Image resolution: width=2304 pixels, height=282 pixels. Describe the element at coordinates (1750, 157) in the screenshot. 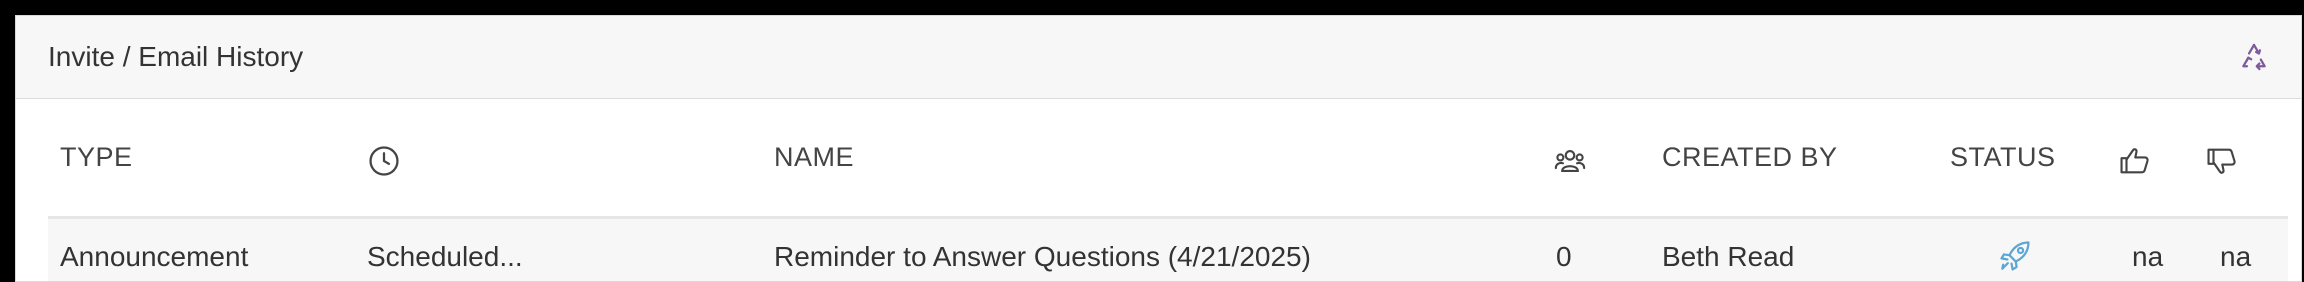

I see `column-header-created-by: CREATED BY` at that location.